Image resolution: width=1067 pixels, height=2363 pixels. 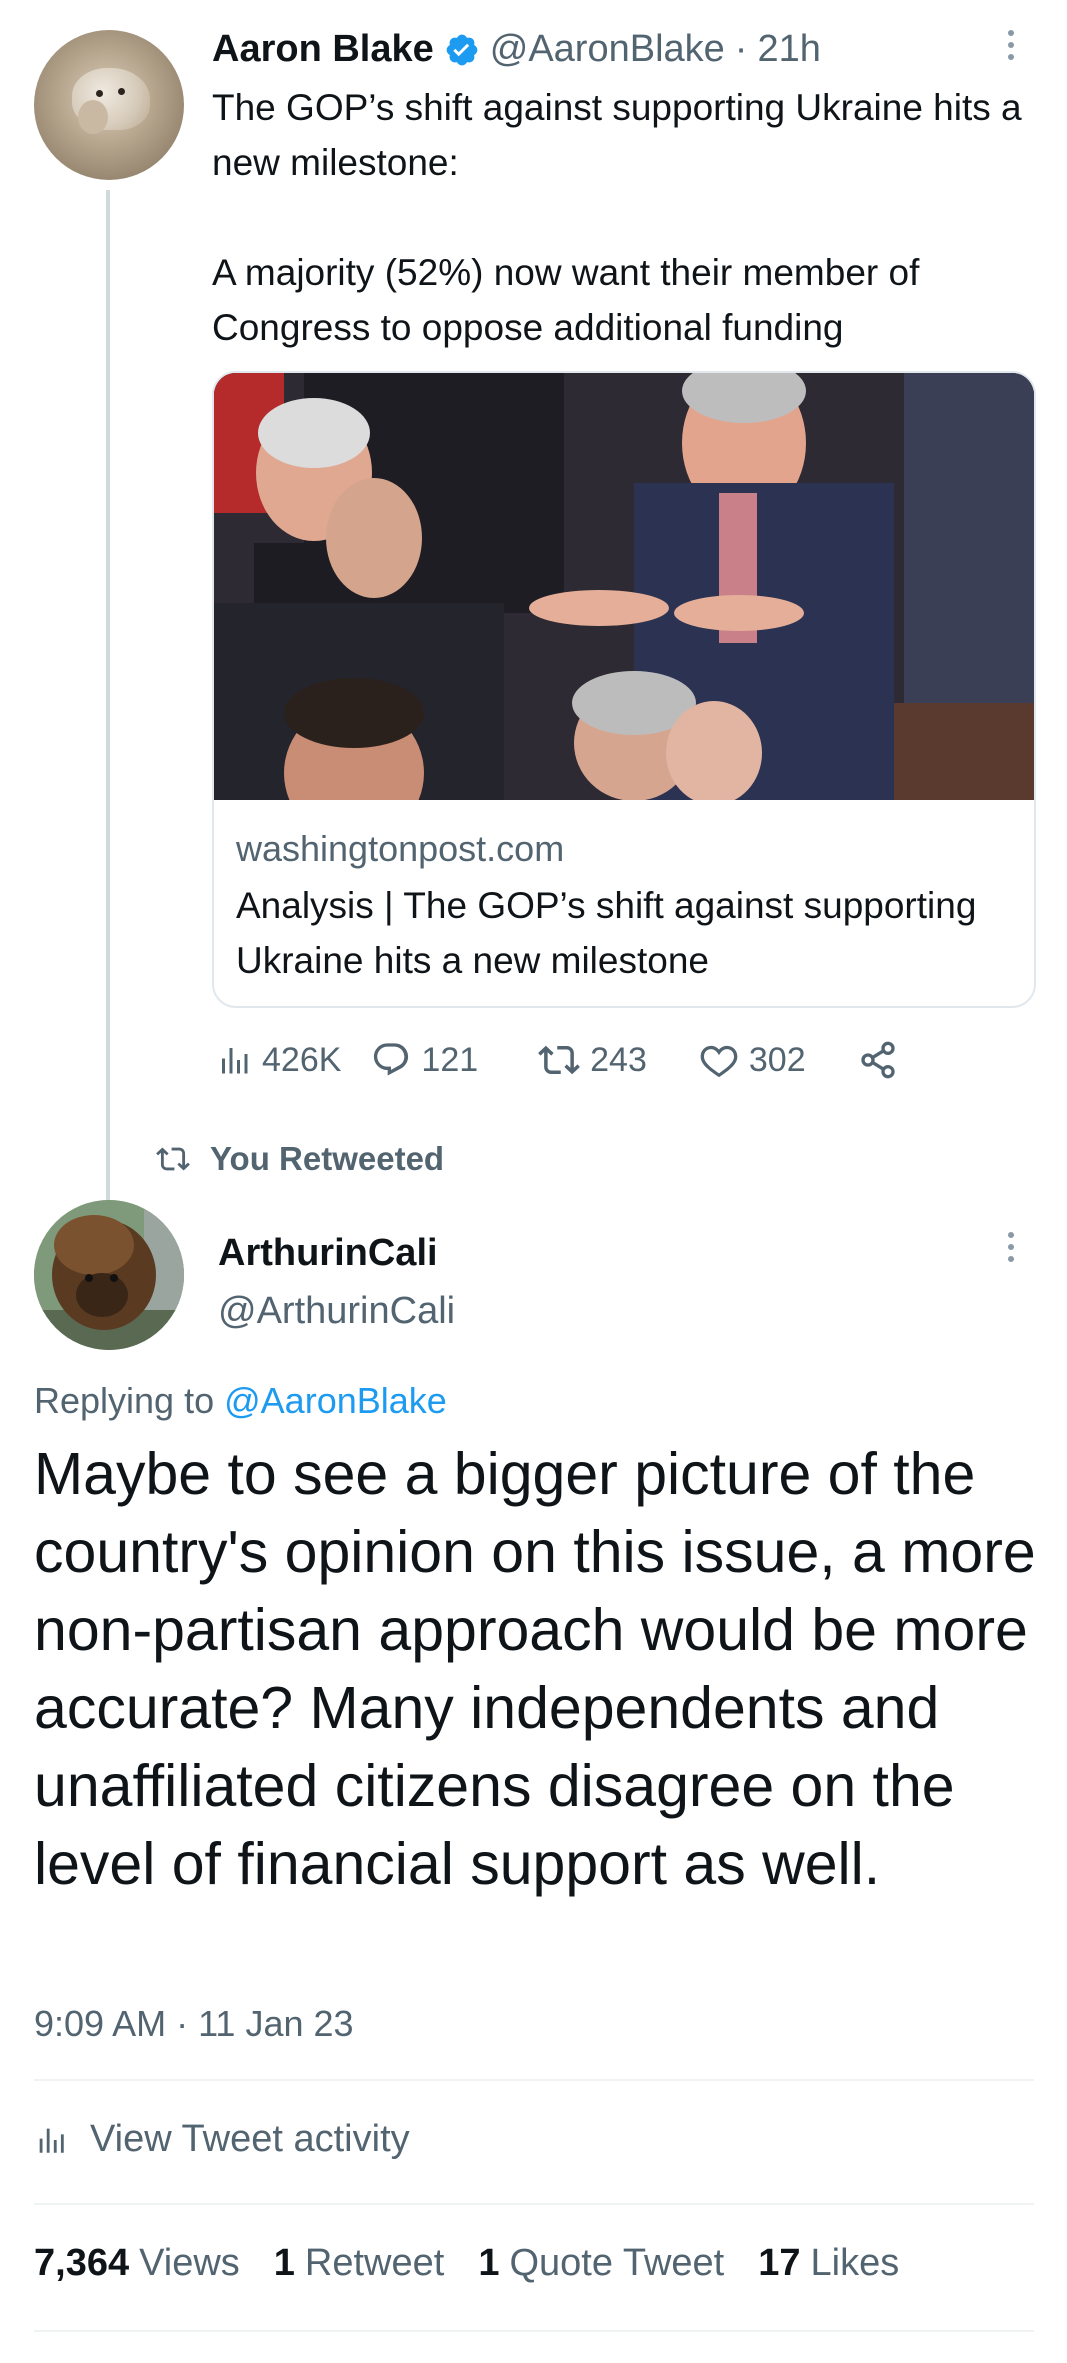 I want to click on retweet-action: 243, so click(x=592, y=1060).